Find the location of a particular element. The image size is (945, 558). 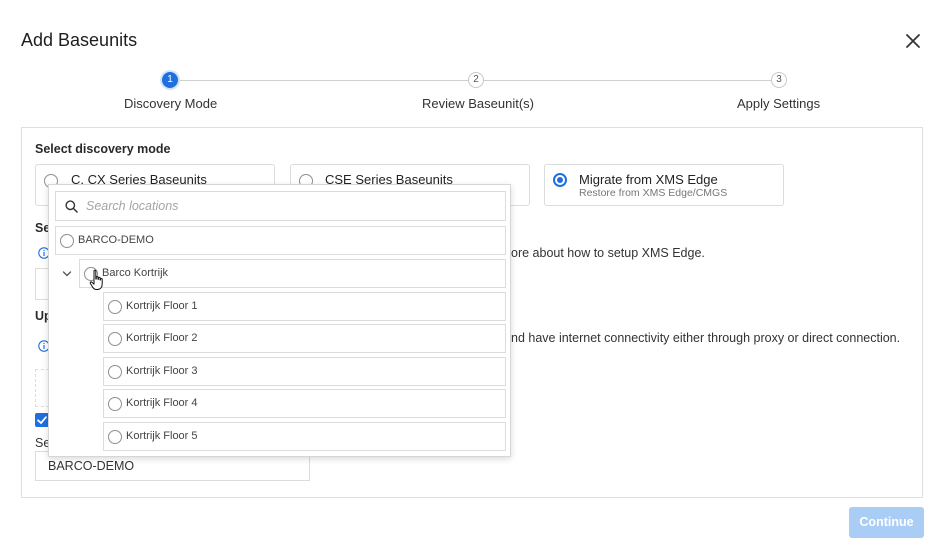

step-3-label: Apply Settings is located at coordinates (779, 103).